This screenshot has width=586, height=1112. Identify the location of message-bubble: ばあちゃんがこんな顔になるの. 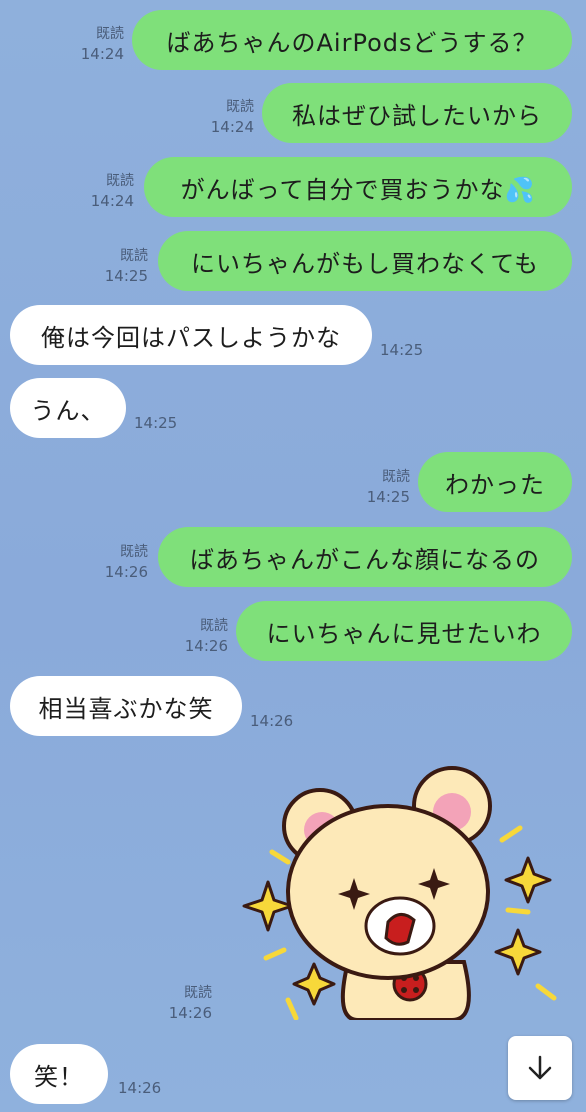
(365, 557).